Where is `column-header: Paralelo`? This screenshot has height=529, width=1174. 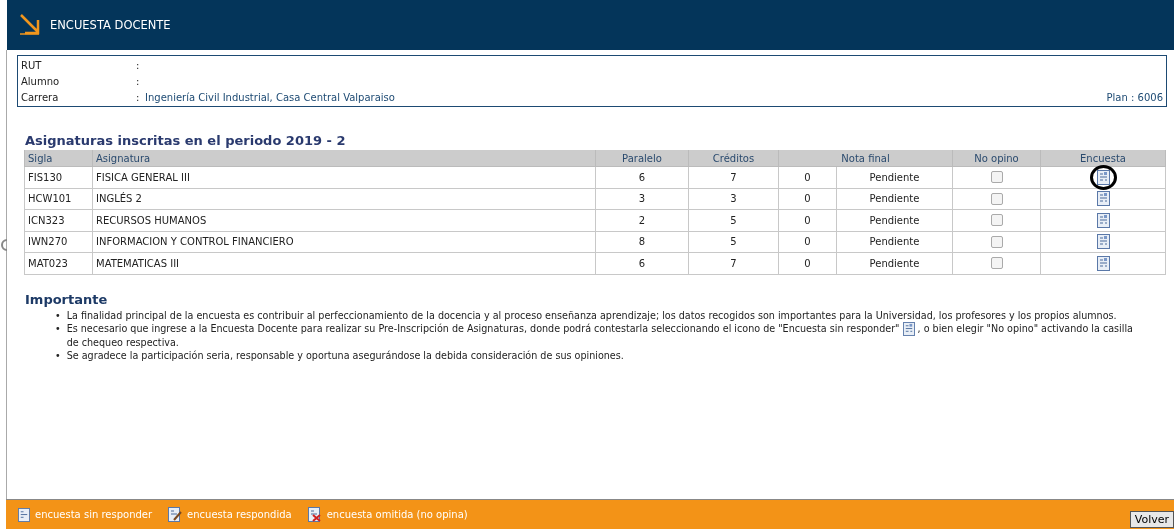
column-header: Paralelo is located at coordinates (642, 158).